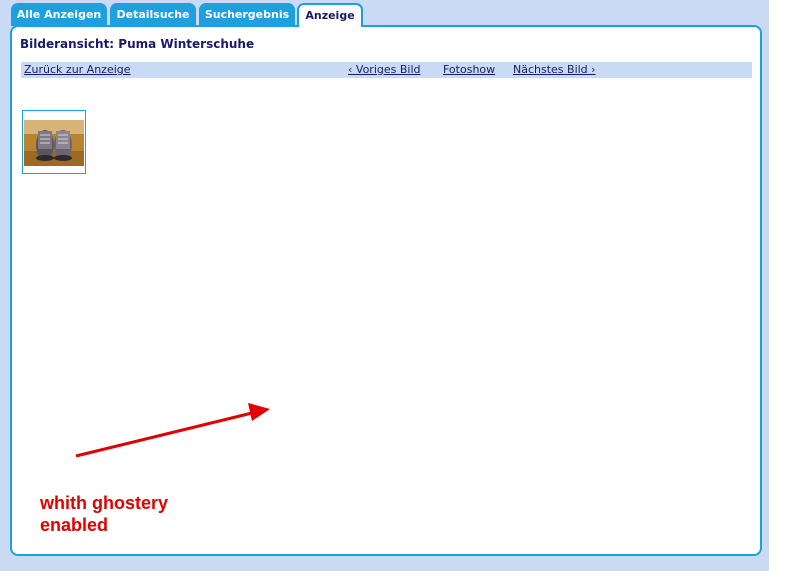 The image size is (796, 571). What do you see at coordinates (172, 430) in the screenshot?
I see `red-arrow-icon` at bounding box center [172, 430].